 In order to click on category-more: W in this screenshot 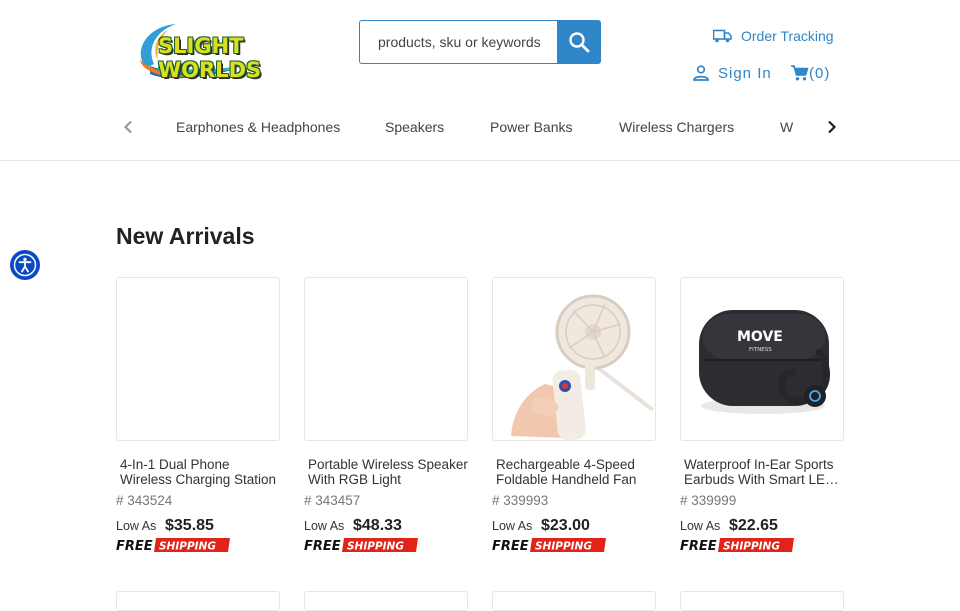, I will do `click(786, 127)`.